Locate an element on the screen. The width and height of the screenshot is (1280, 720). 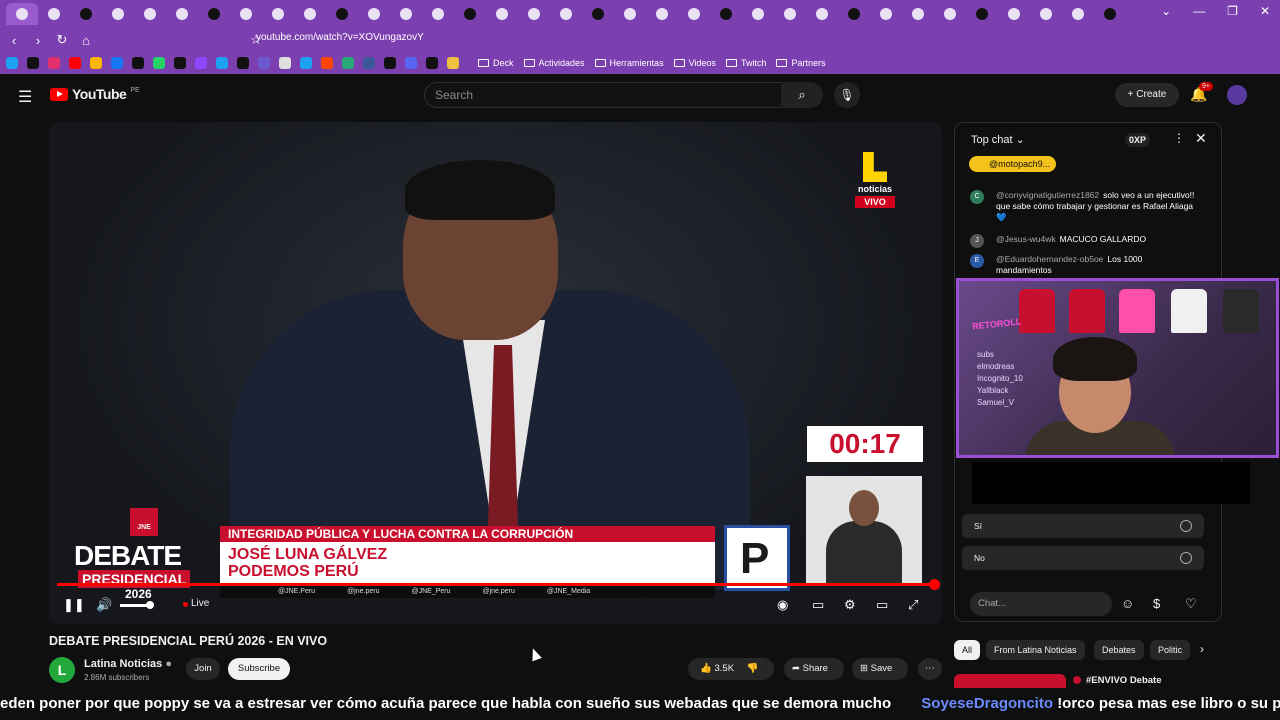
chat-avatar: J is located at coordinates (977, 241).